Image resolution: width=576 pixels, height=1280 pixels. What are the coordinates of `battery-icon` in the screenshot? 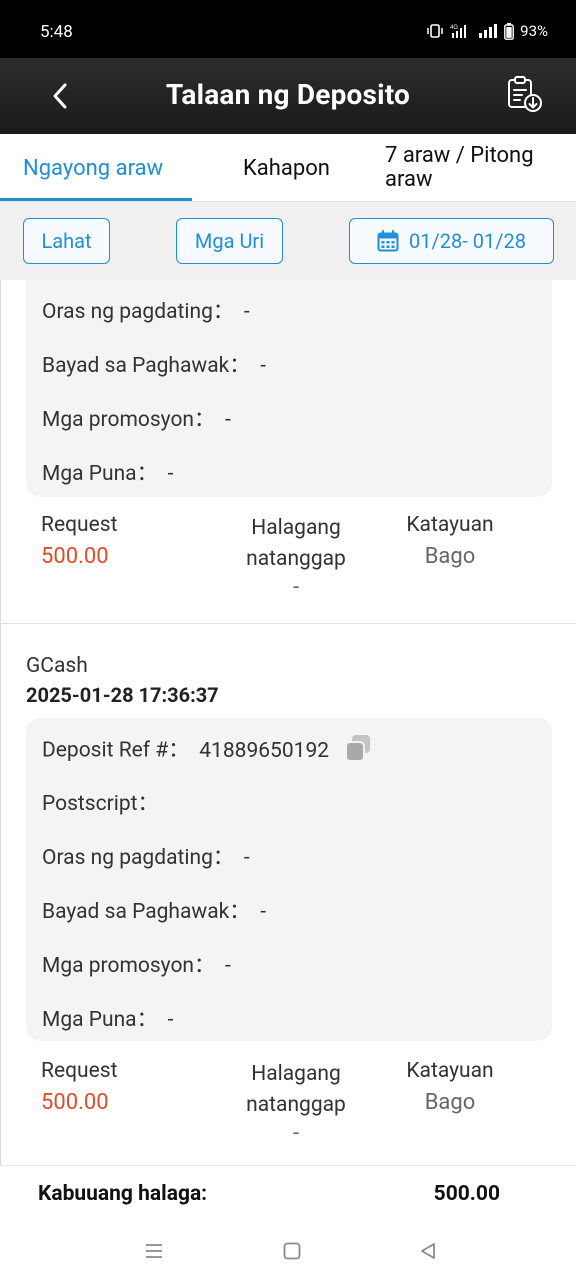 It's located at (509, 31).